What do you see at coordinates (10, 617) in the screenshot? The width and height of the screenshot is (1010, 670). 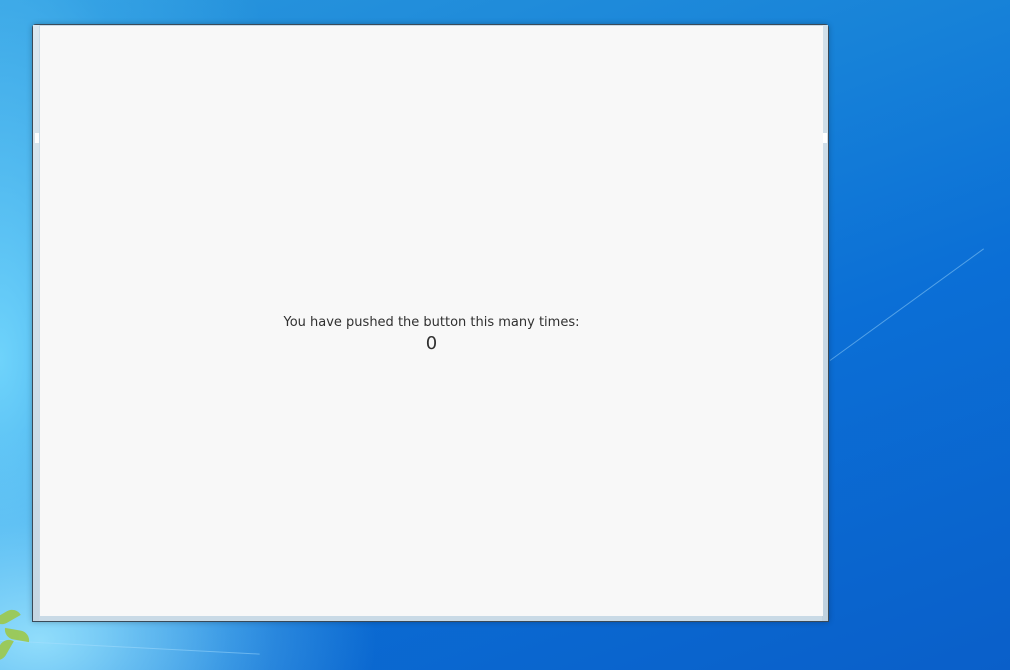 I see `wallpaper-leaf` at bounding box center [10, 617].